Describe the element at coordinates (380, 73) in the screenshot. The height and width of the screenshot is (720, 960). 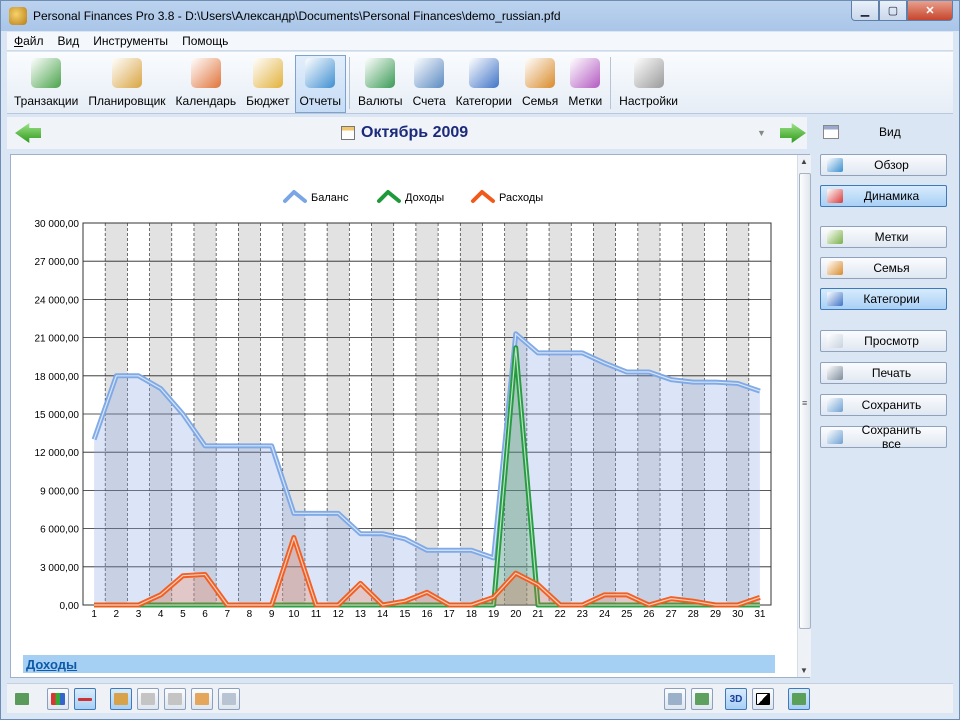
I see `currencies-icon` at that location.